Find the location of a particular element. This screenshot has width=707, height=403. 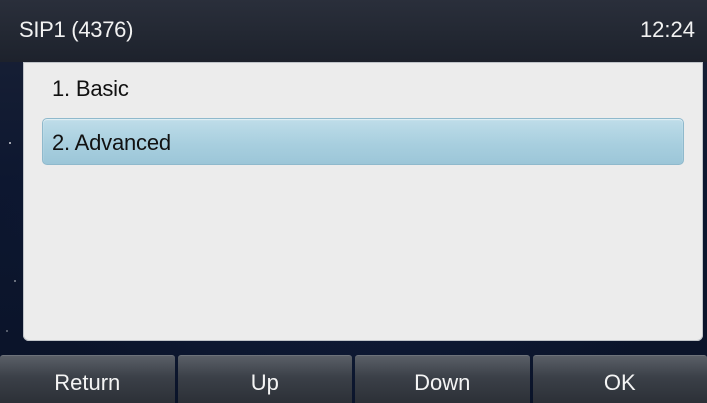

ok-button: OK is located at coordinates (619, 379).